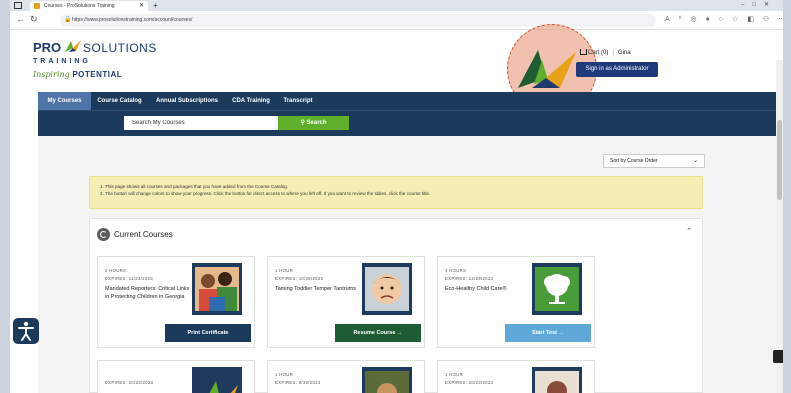 The width and height of the screenshot is (791, 393). Describe the element at coordinates (47, 47) in the screenshot. I see `logo-pro: PRO` at that location.